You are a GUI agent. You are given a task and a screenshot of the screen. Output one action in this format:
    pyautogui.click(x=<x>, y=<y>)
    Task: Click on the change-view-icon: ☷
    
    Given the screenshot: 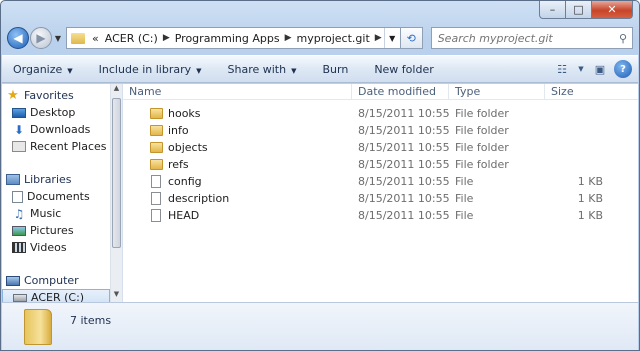 What is the action you would take?
    pyautogui.click(x=562, y=69)
    